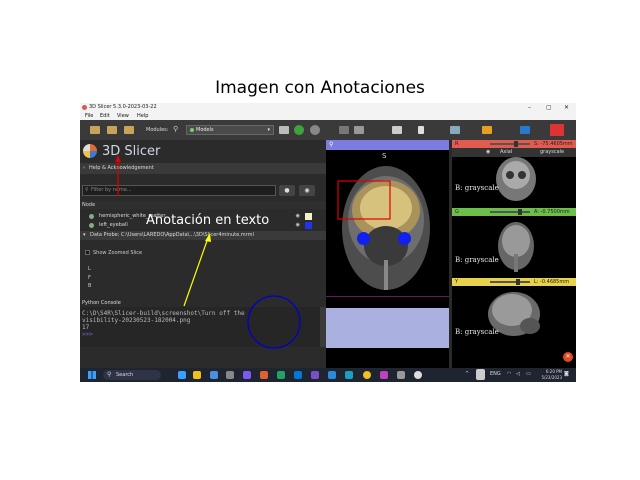 Image resolution: width=640 pixels, height=480 pixels. I want to click on help-acknowledgement-section: › Help & Acknowledgement, so click(203, 168).